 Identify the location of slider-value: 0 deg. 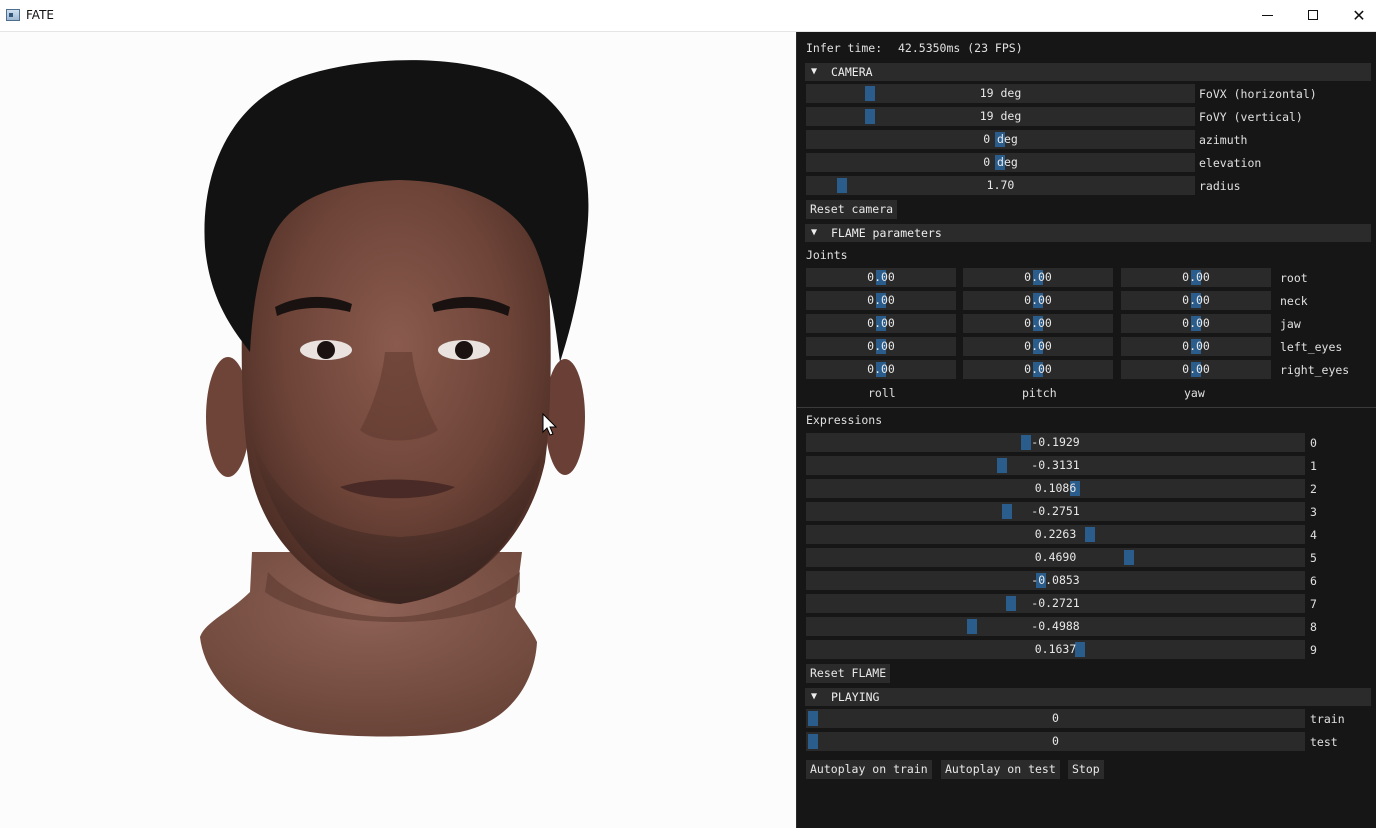
(1000, 162).